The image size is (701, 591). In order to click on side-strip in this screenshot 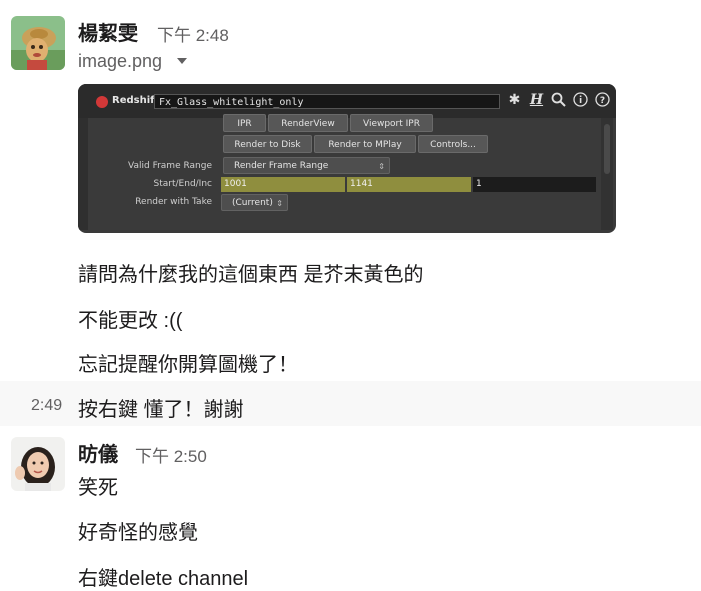, I will do `click(83, 174)`.